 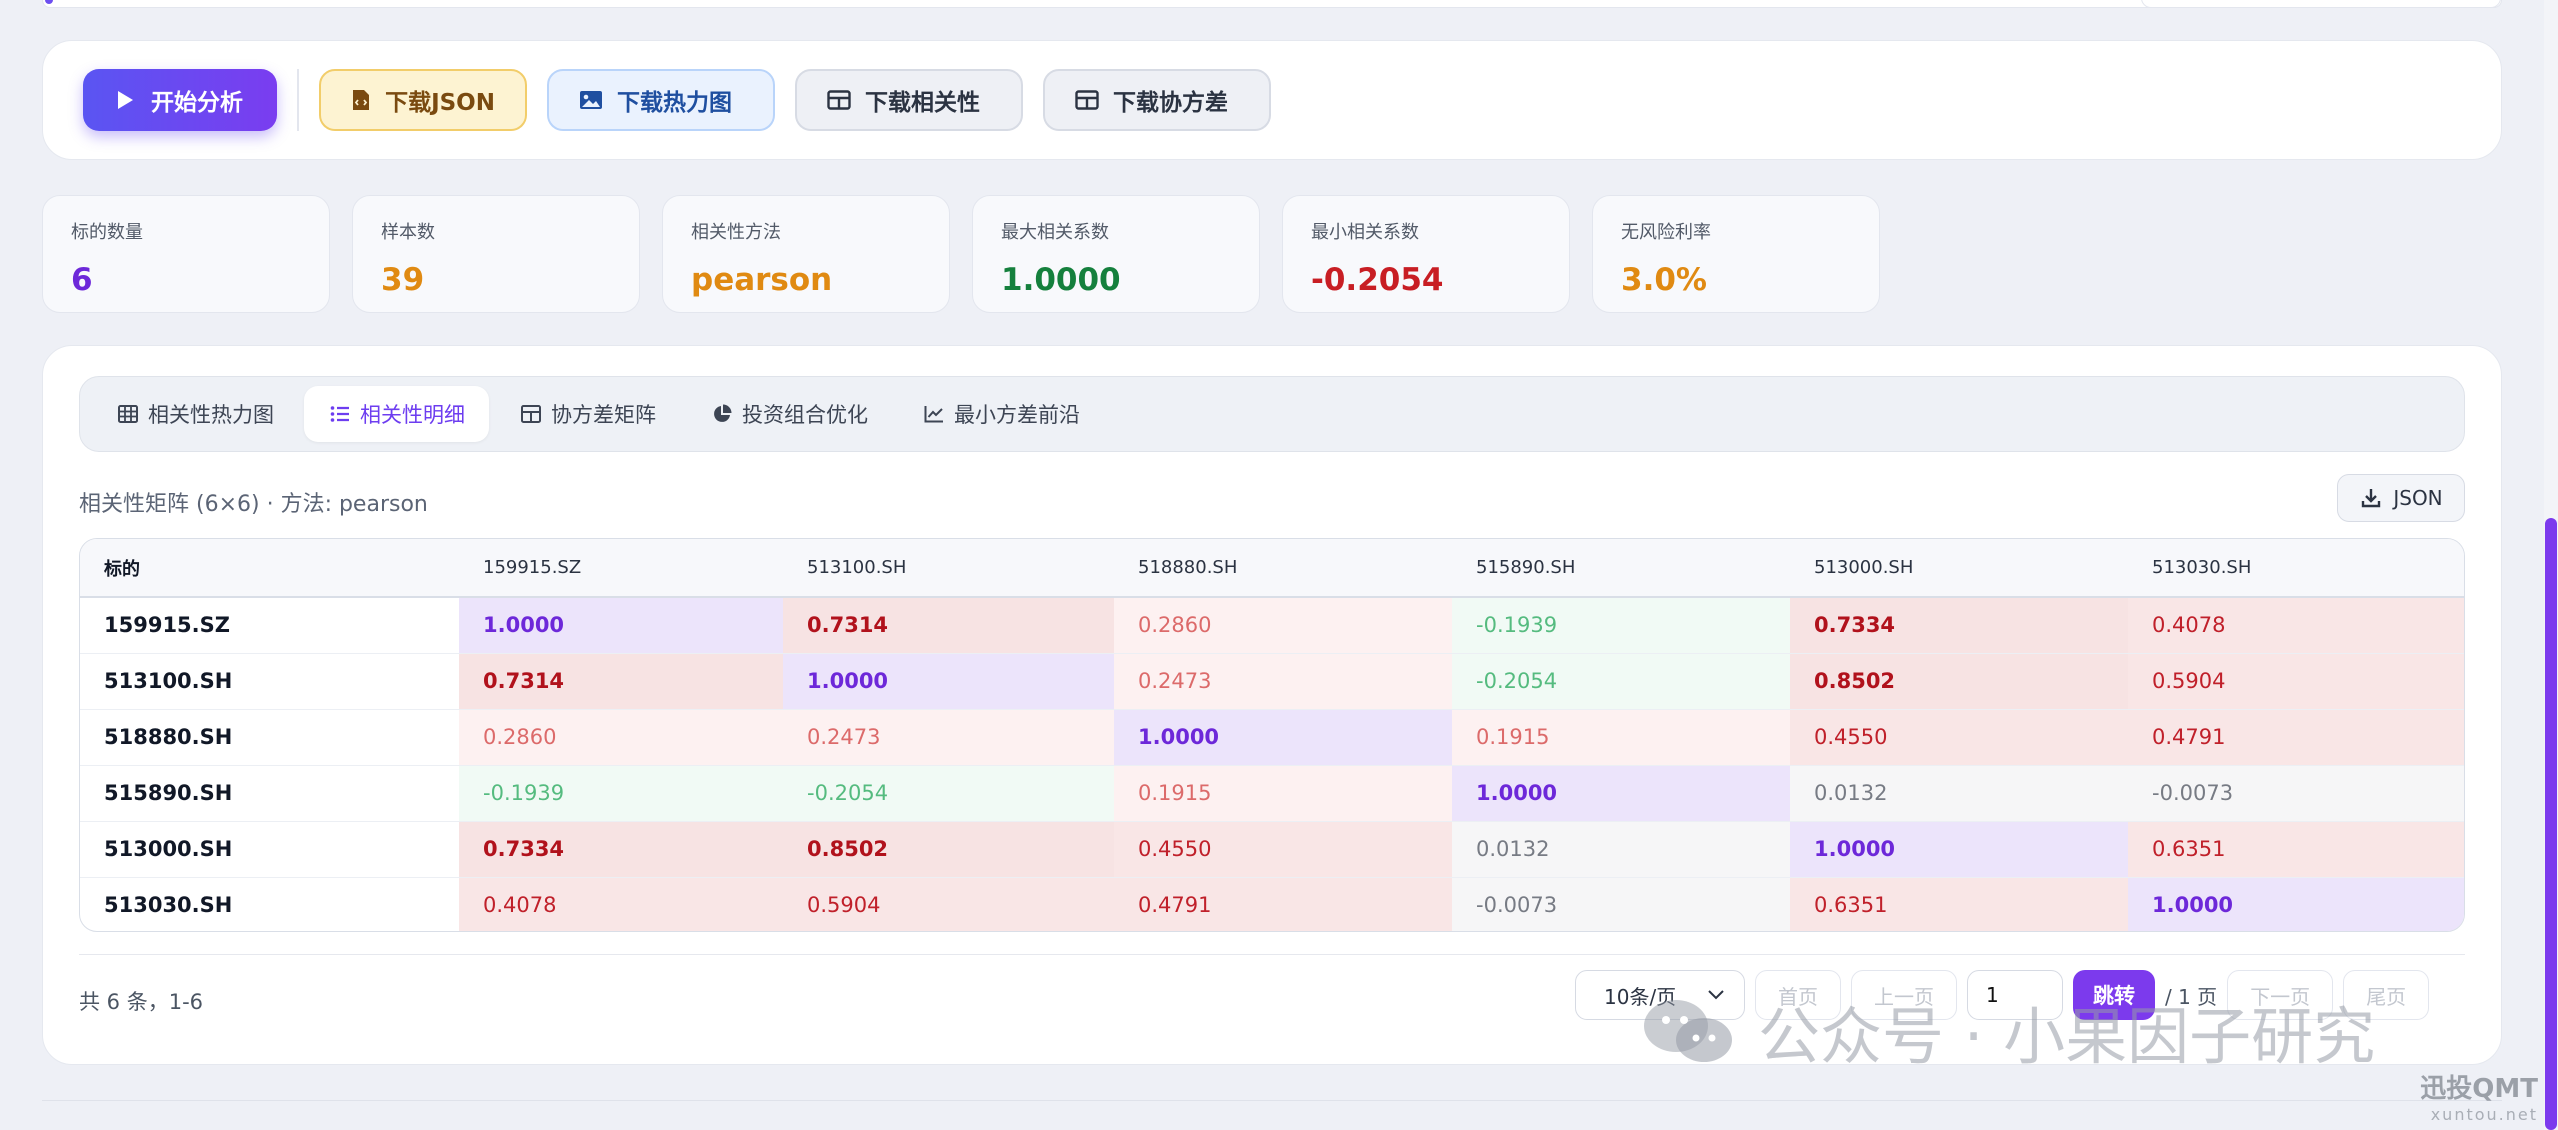 I want to click on tab-portfolio-optimization: 投资组合优化, so click(x=789, y=414).